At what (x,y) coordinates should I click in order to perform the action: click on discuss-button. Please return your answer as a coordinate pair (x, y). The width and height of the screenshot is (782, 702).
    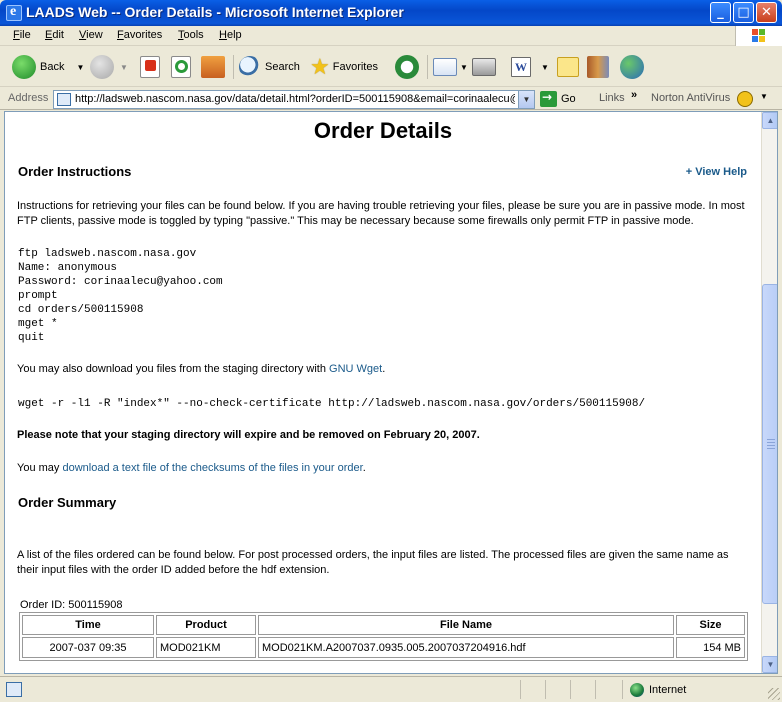
    Looking at the image, I should click on (568, 67).